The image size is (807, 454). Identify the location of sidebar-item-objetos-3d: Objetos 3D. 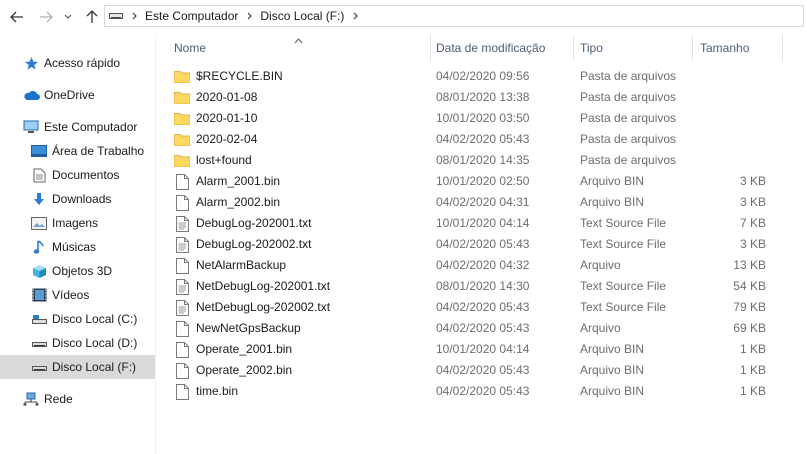
(77, 271).